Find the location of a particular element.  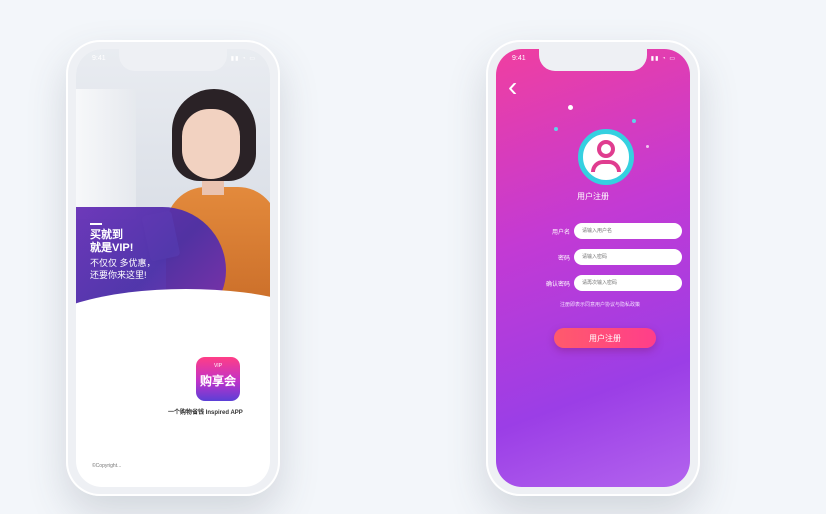

confirm-password-row: 确认密码 is located at coordinates (606, 284).